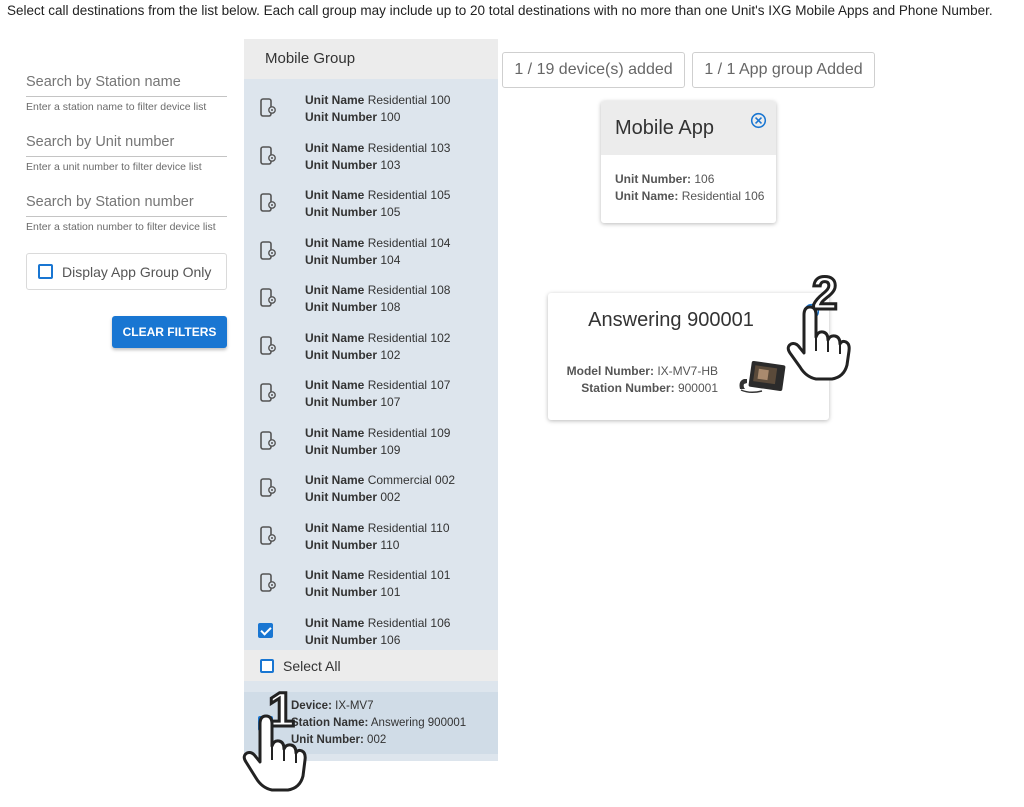  Describe the element at coordinates (126, 145) in the screenshot. I see `unit-number-search-input` at that location.